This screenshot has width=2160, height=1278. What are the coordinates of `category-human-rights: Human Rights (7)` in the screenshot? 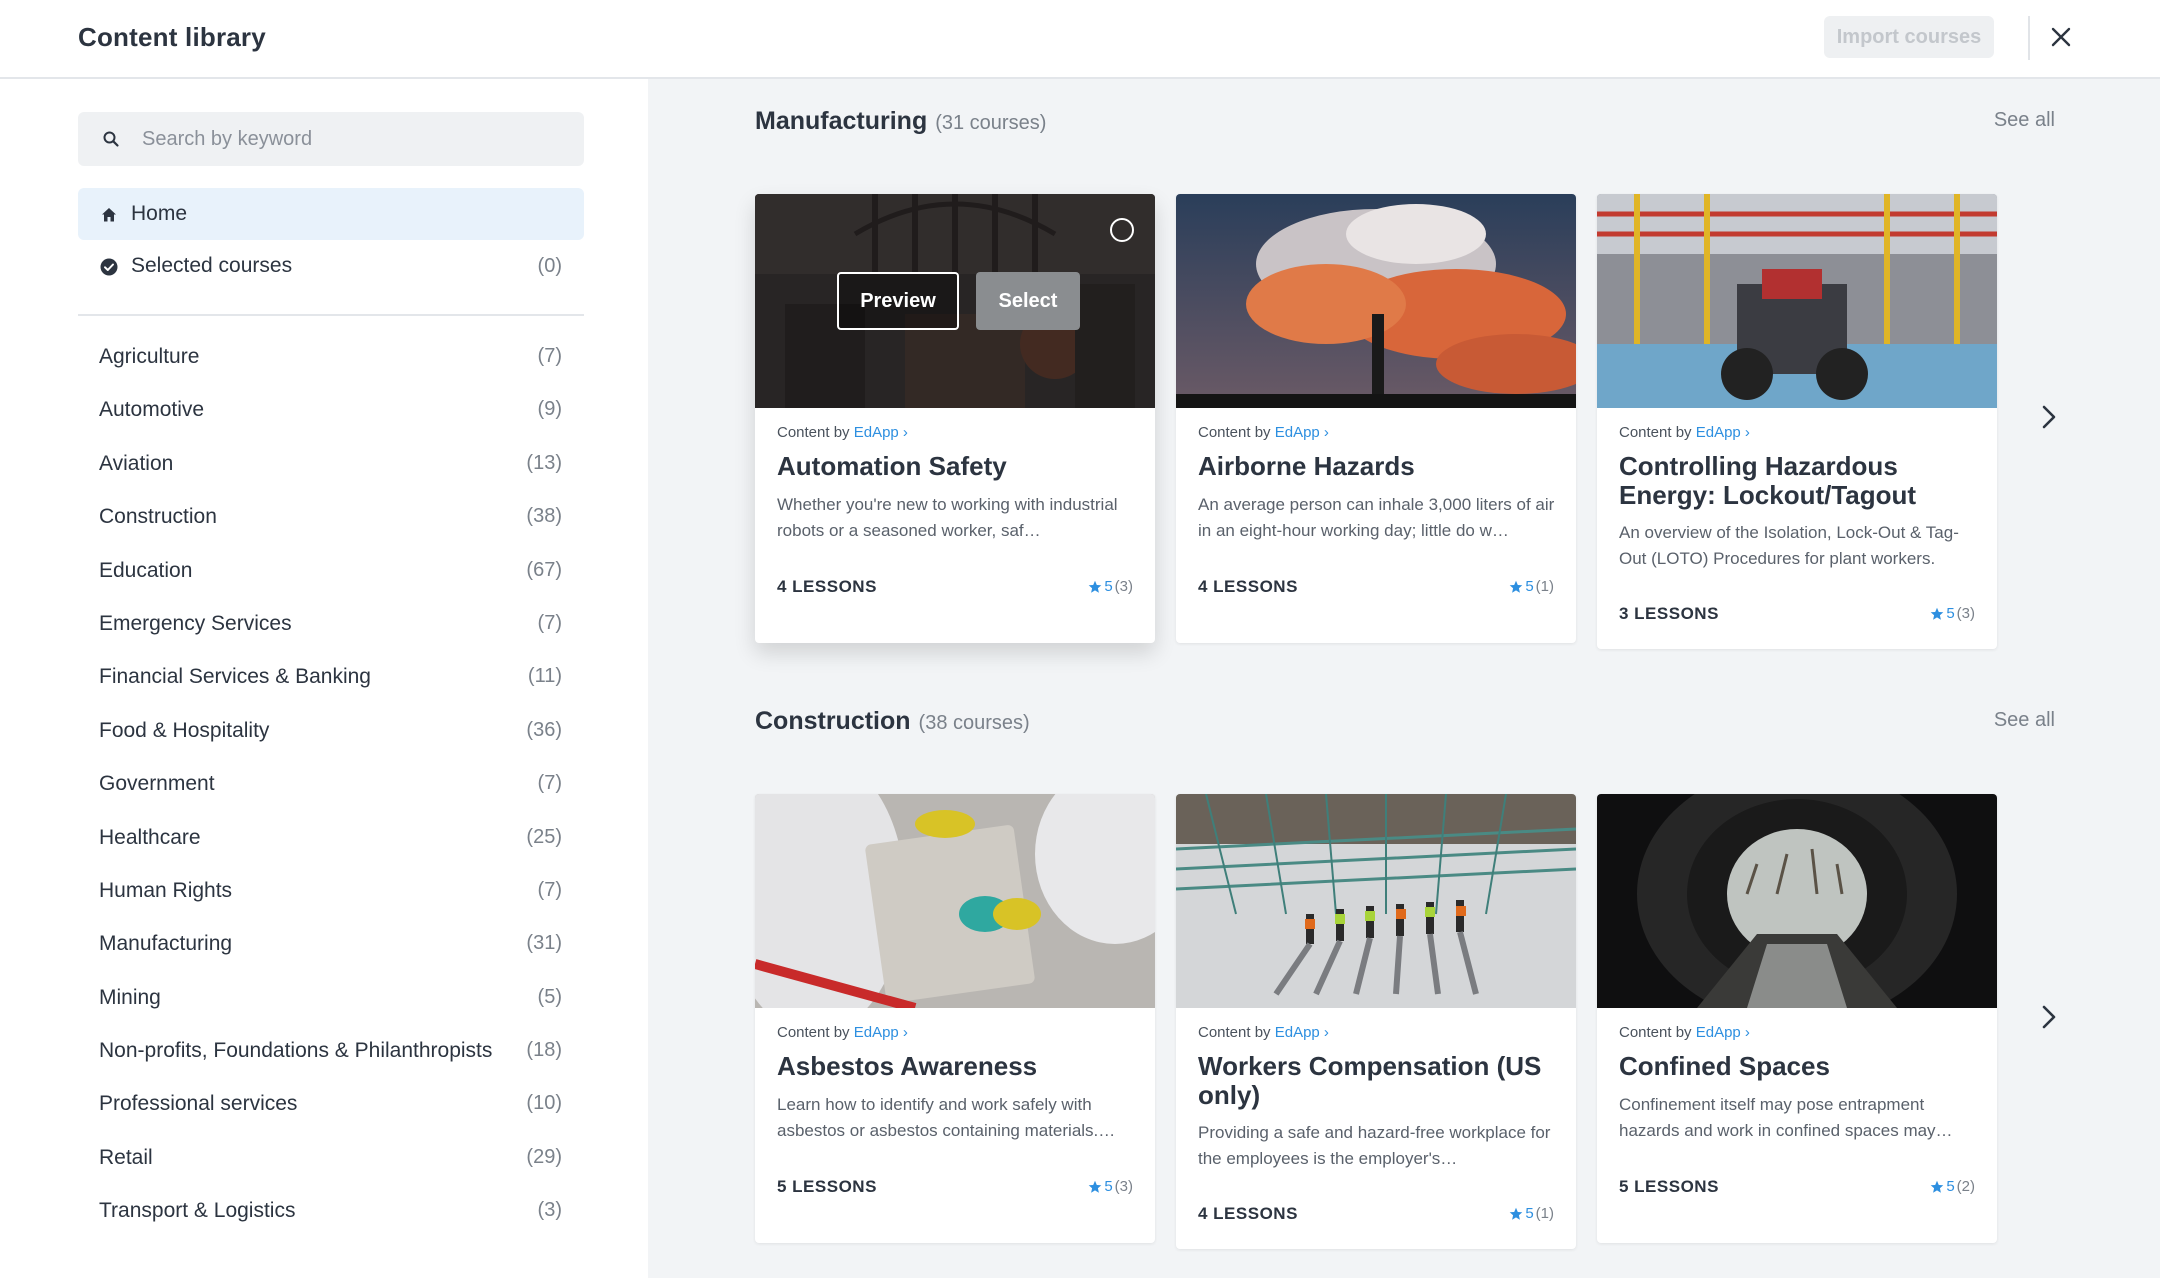 It's located at (331, 891).